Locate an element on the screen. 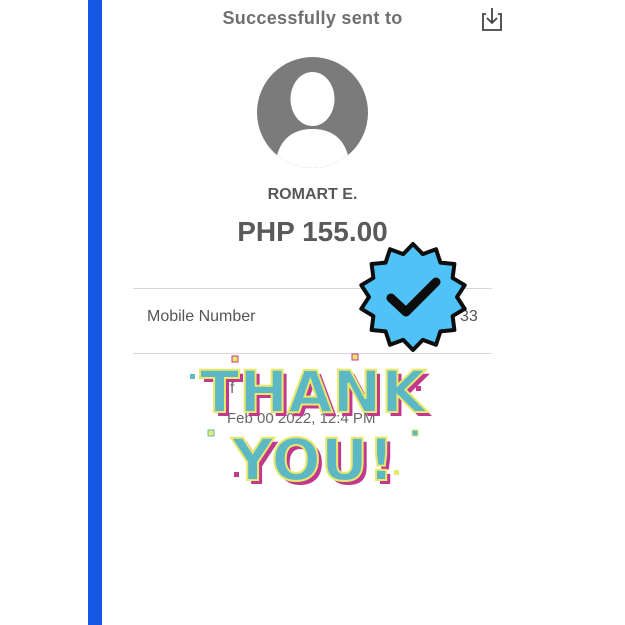 Image resolution: width=625 pixels, height=625 pixels. page-title: Successfully sent to is located at coordinates (312, 18).